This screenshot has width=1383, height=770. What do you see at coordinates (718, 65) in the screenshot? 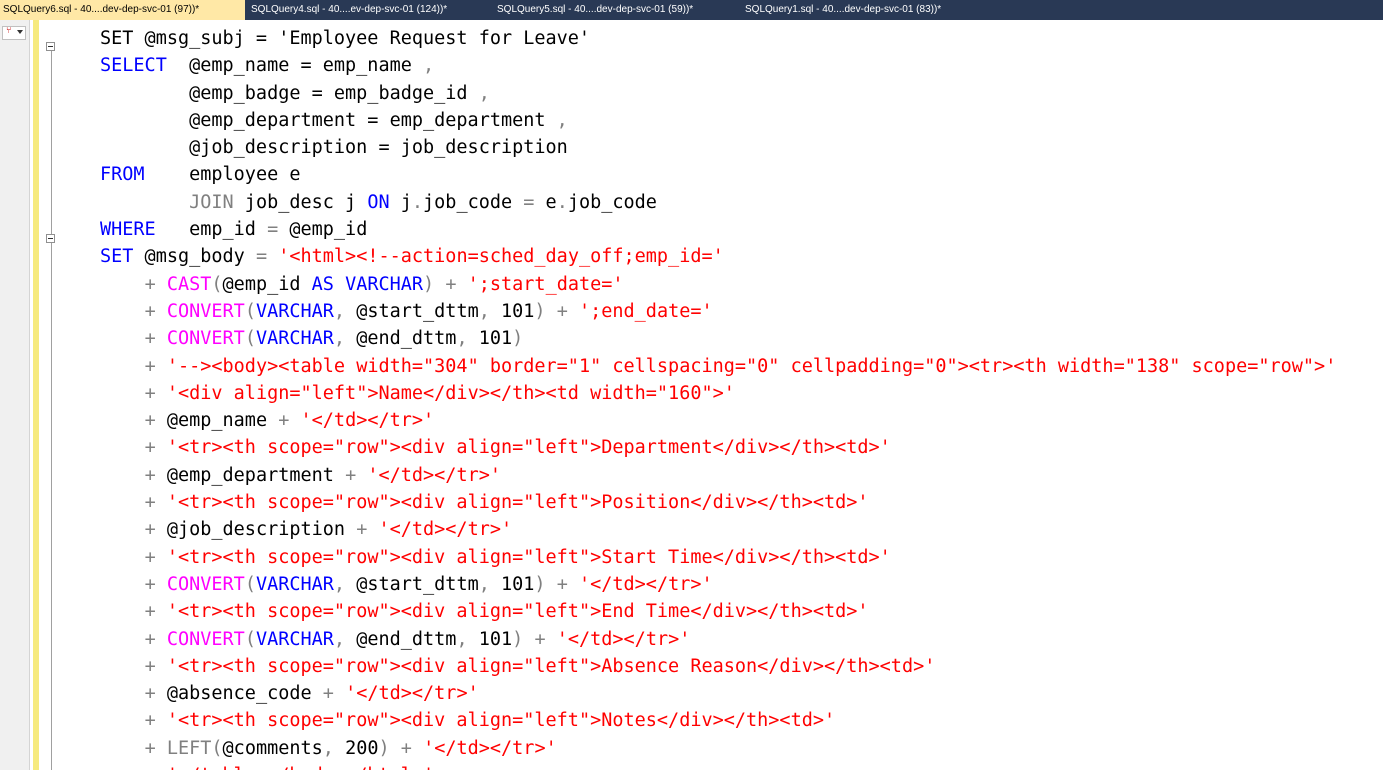
I see `code-line: SELECT @emp_name = emp_name ,` at bounding box center [718, 65].